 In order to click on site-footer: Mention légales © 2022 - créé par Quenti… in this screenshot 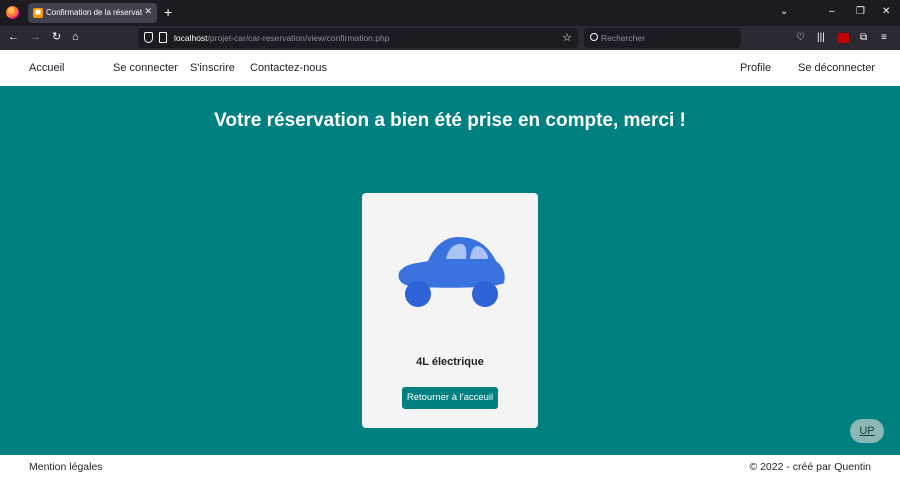, I will do `click(450, 468)`.